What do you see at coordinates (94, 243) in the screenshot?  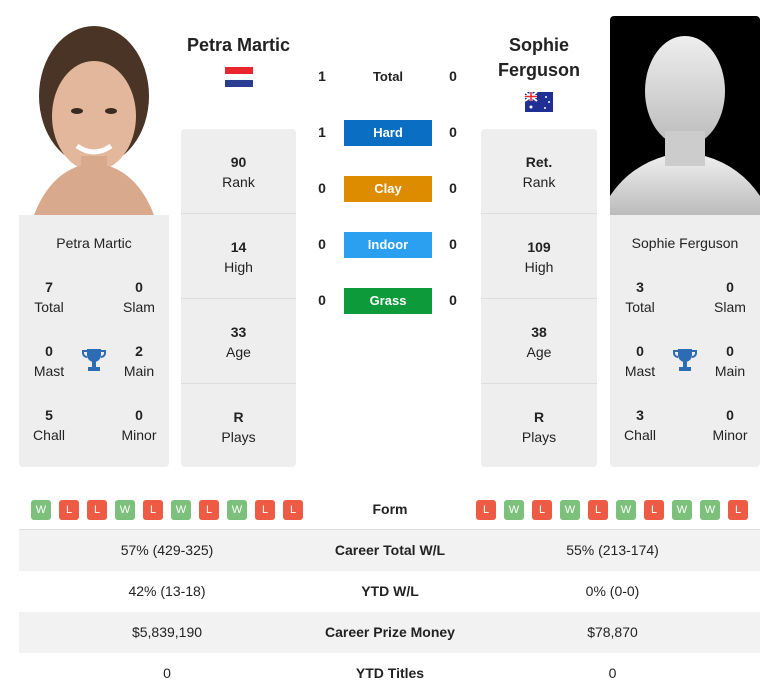 I see `player1-card-name: Petra Martic` at bounding box center [94, 243].